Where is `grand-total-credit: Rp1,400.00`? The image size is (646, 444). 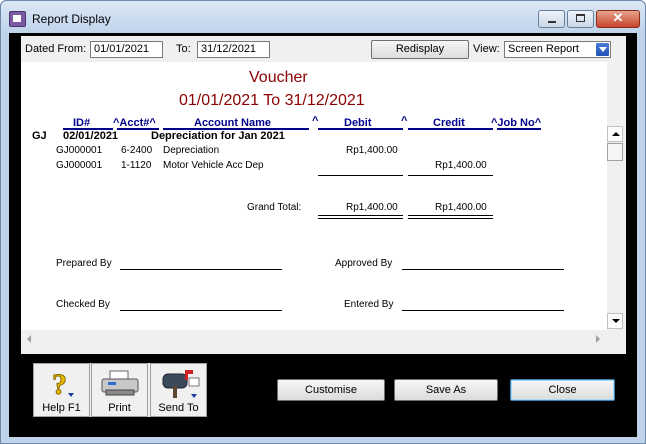 grand-total-credit: Rp1,400.00 is located at coordinates (461, 207).